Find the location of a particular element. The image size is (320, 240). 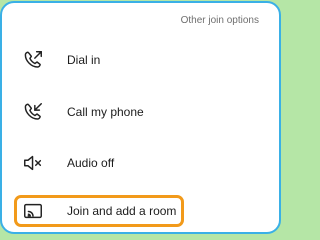

menu-item-audio-off: Audio off is located at coordinates (68, 163).